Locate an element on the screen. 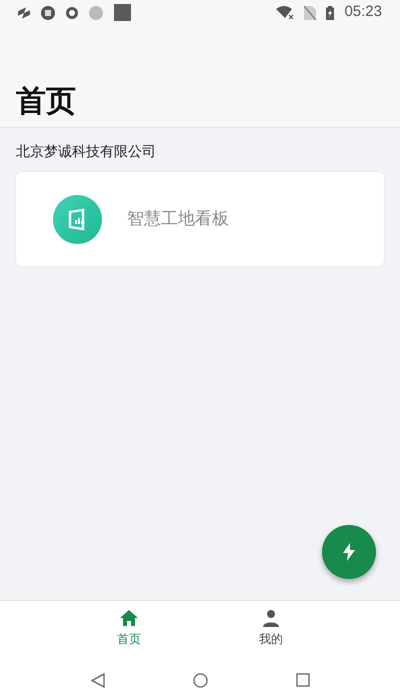 The width and height of the screenshot is (400, 700). home-icon is located at coordinates (129, 618).